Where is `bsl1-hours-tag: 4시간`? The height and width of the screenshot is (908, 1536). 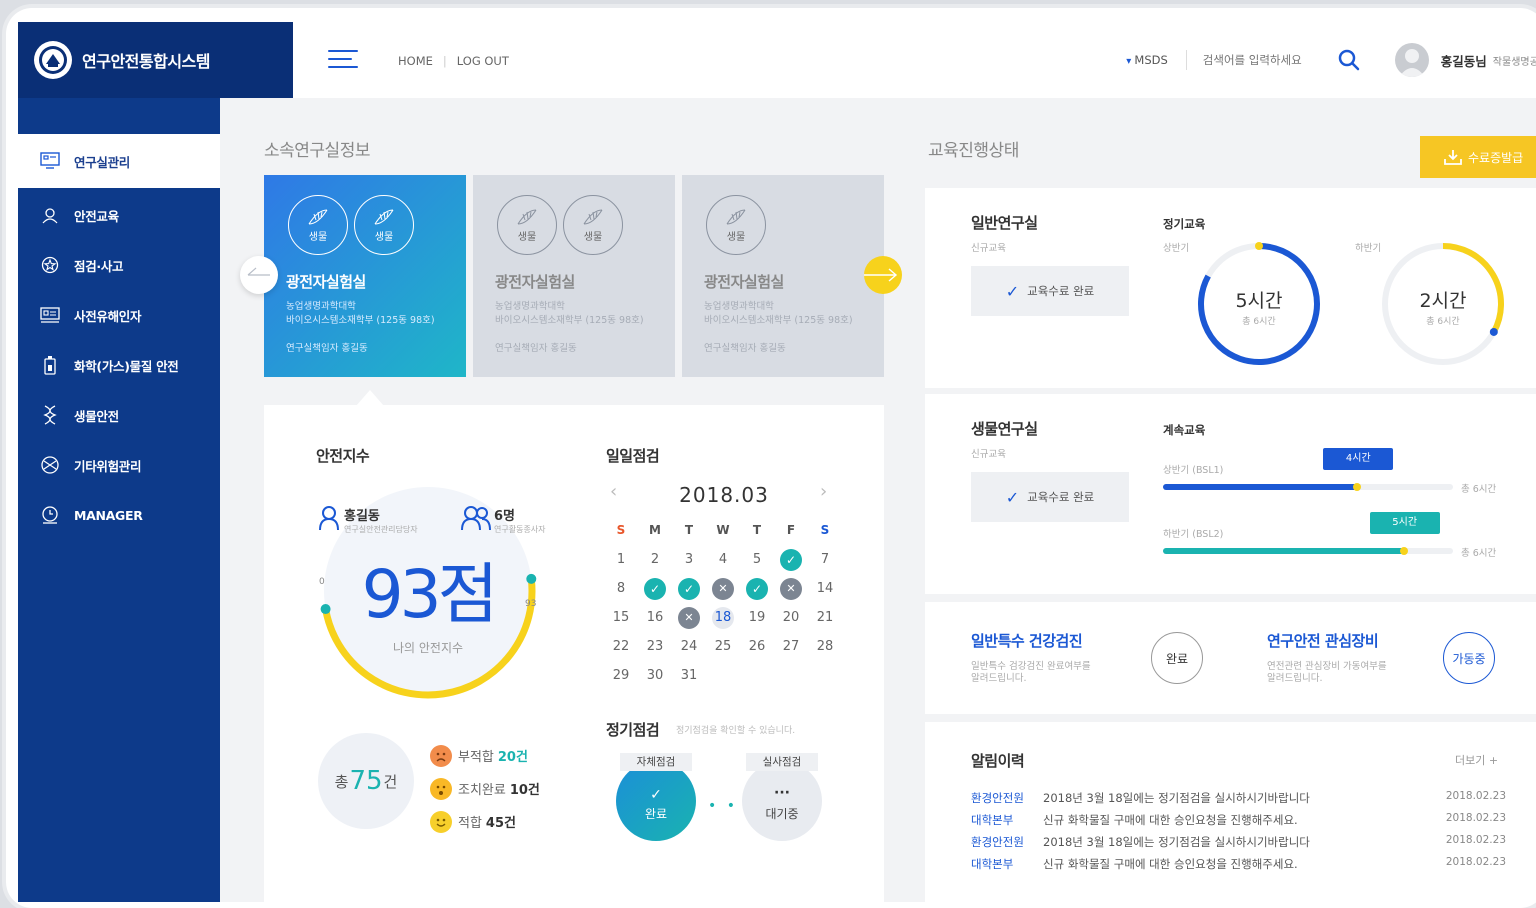 bsl1-hours-tag: 4시간 is located at coordinates (1358, 459).